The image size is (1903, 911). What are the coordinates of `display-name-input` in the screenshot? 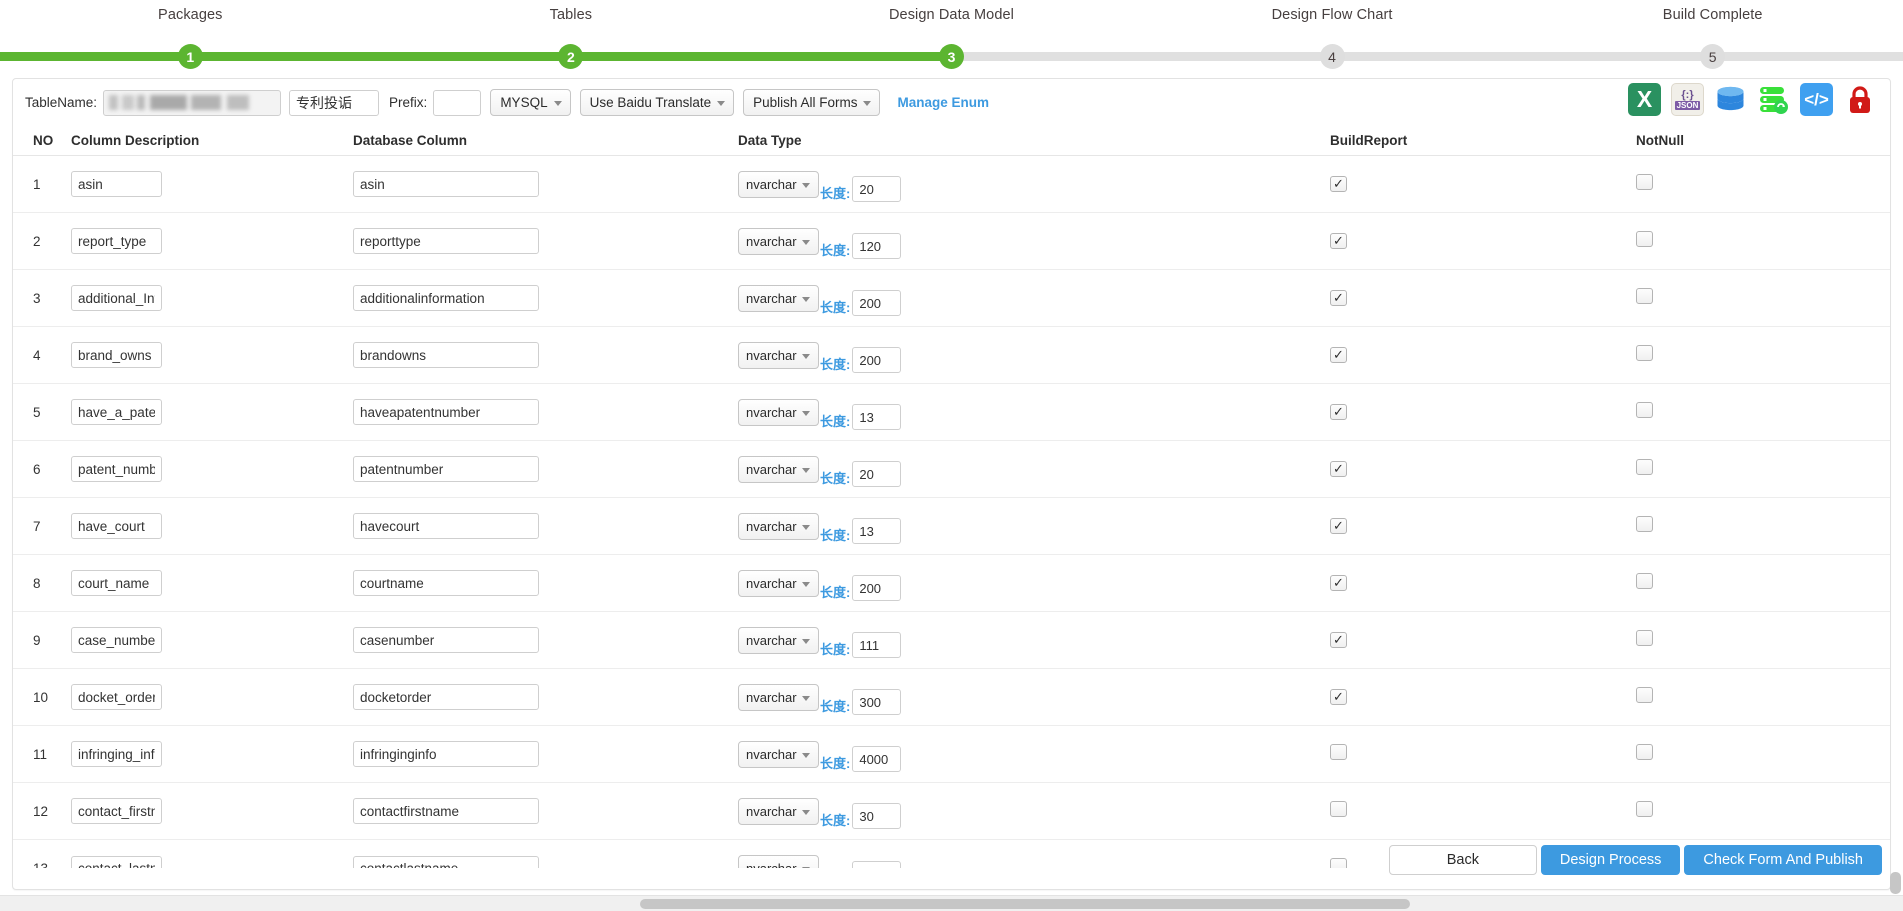 It's located at (334, 102).